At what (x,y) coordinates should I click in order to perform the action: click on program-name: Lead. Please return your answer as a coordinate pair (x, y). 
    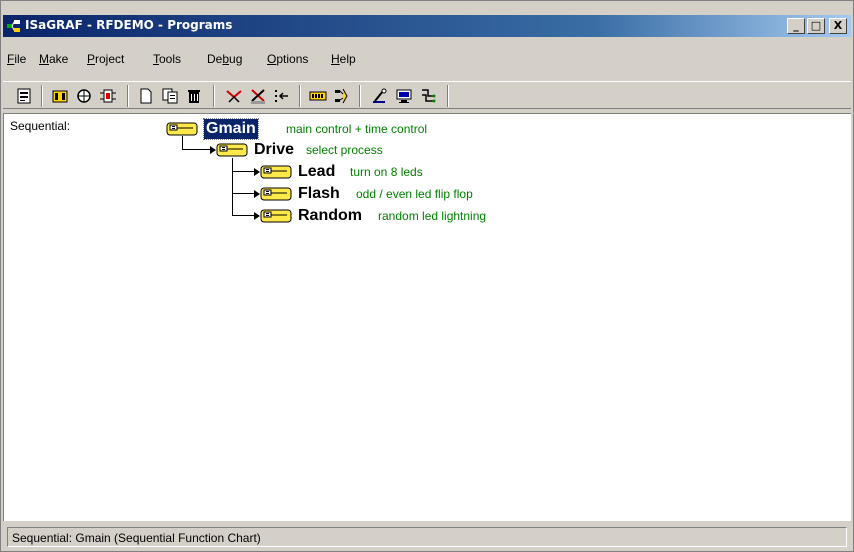
    Looking at the image, I should click on (317, 171).